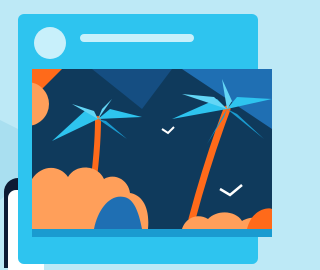  Describe the element at coordinates (152, 233) in the screenshot. I see `post-caption-strip` at that location.